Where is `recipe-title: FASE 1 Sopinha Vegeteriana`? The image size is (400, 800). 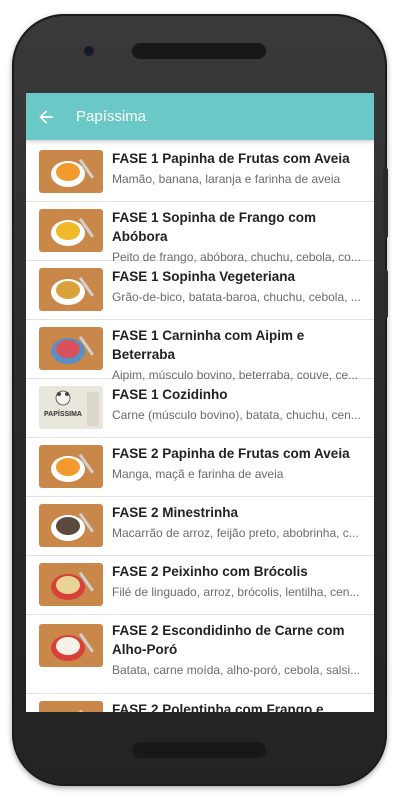 recipe-title: FASE 1 Sopinha Vegeteriana is located at coordinates (204, 276).